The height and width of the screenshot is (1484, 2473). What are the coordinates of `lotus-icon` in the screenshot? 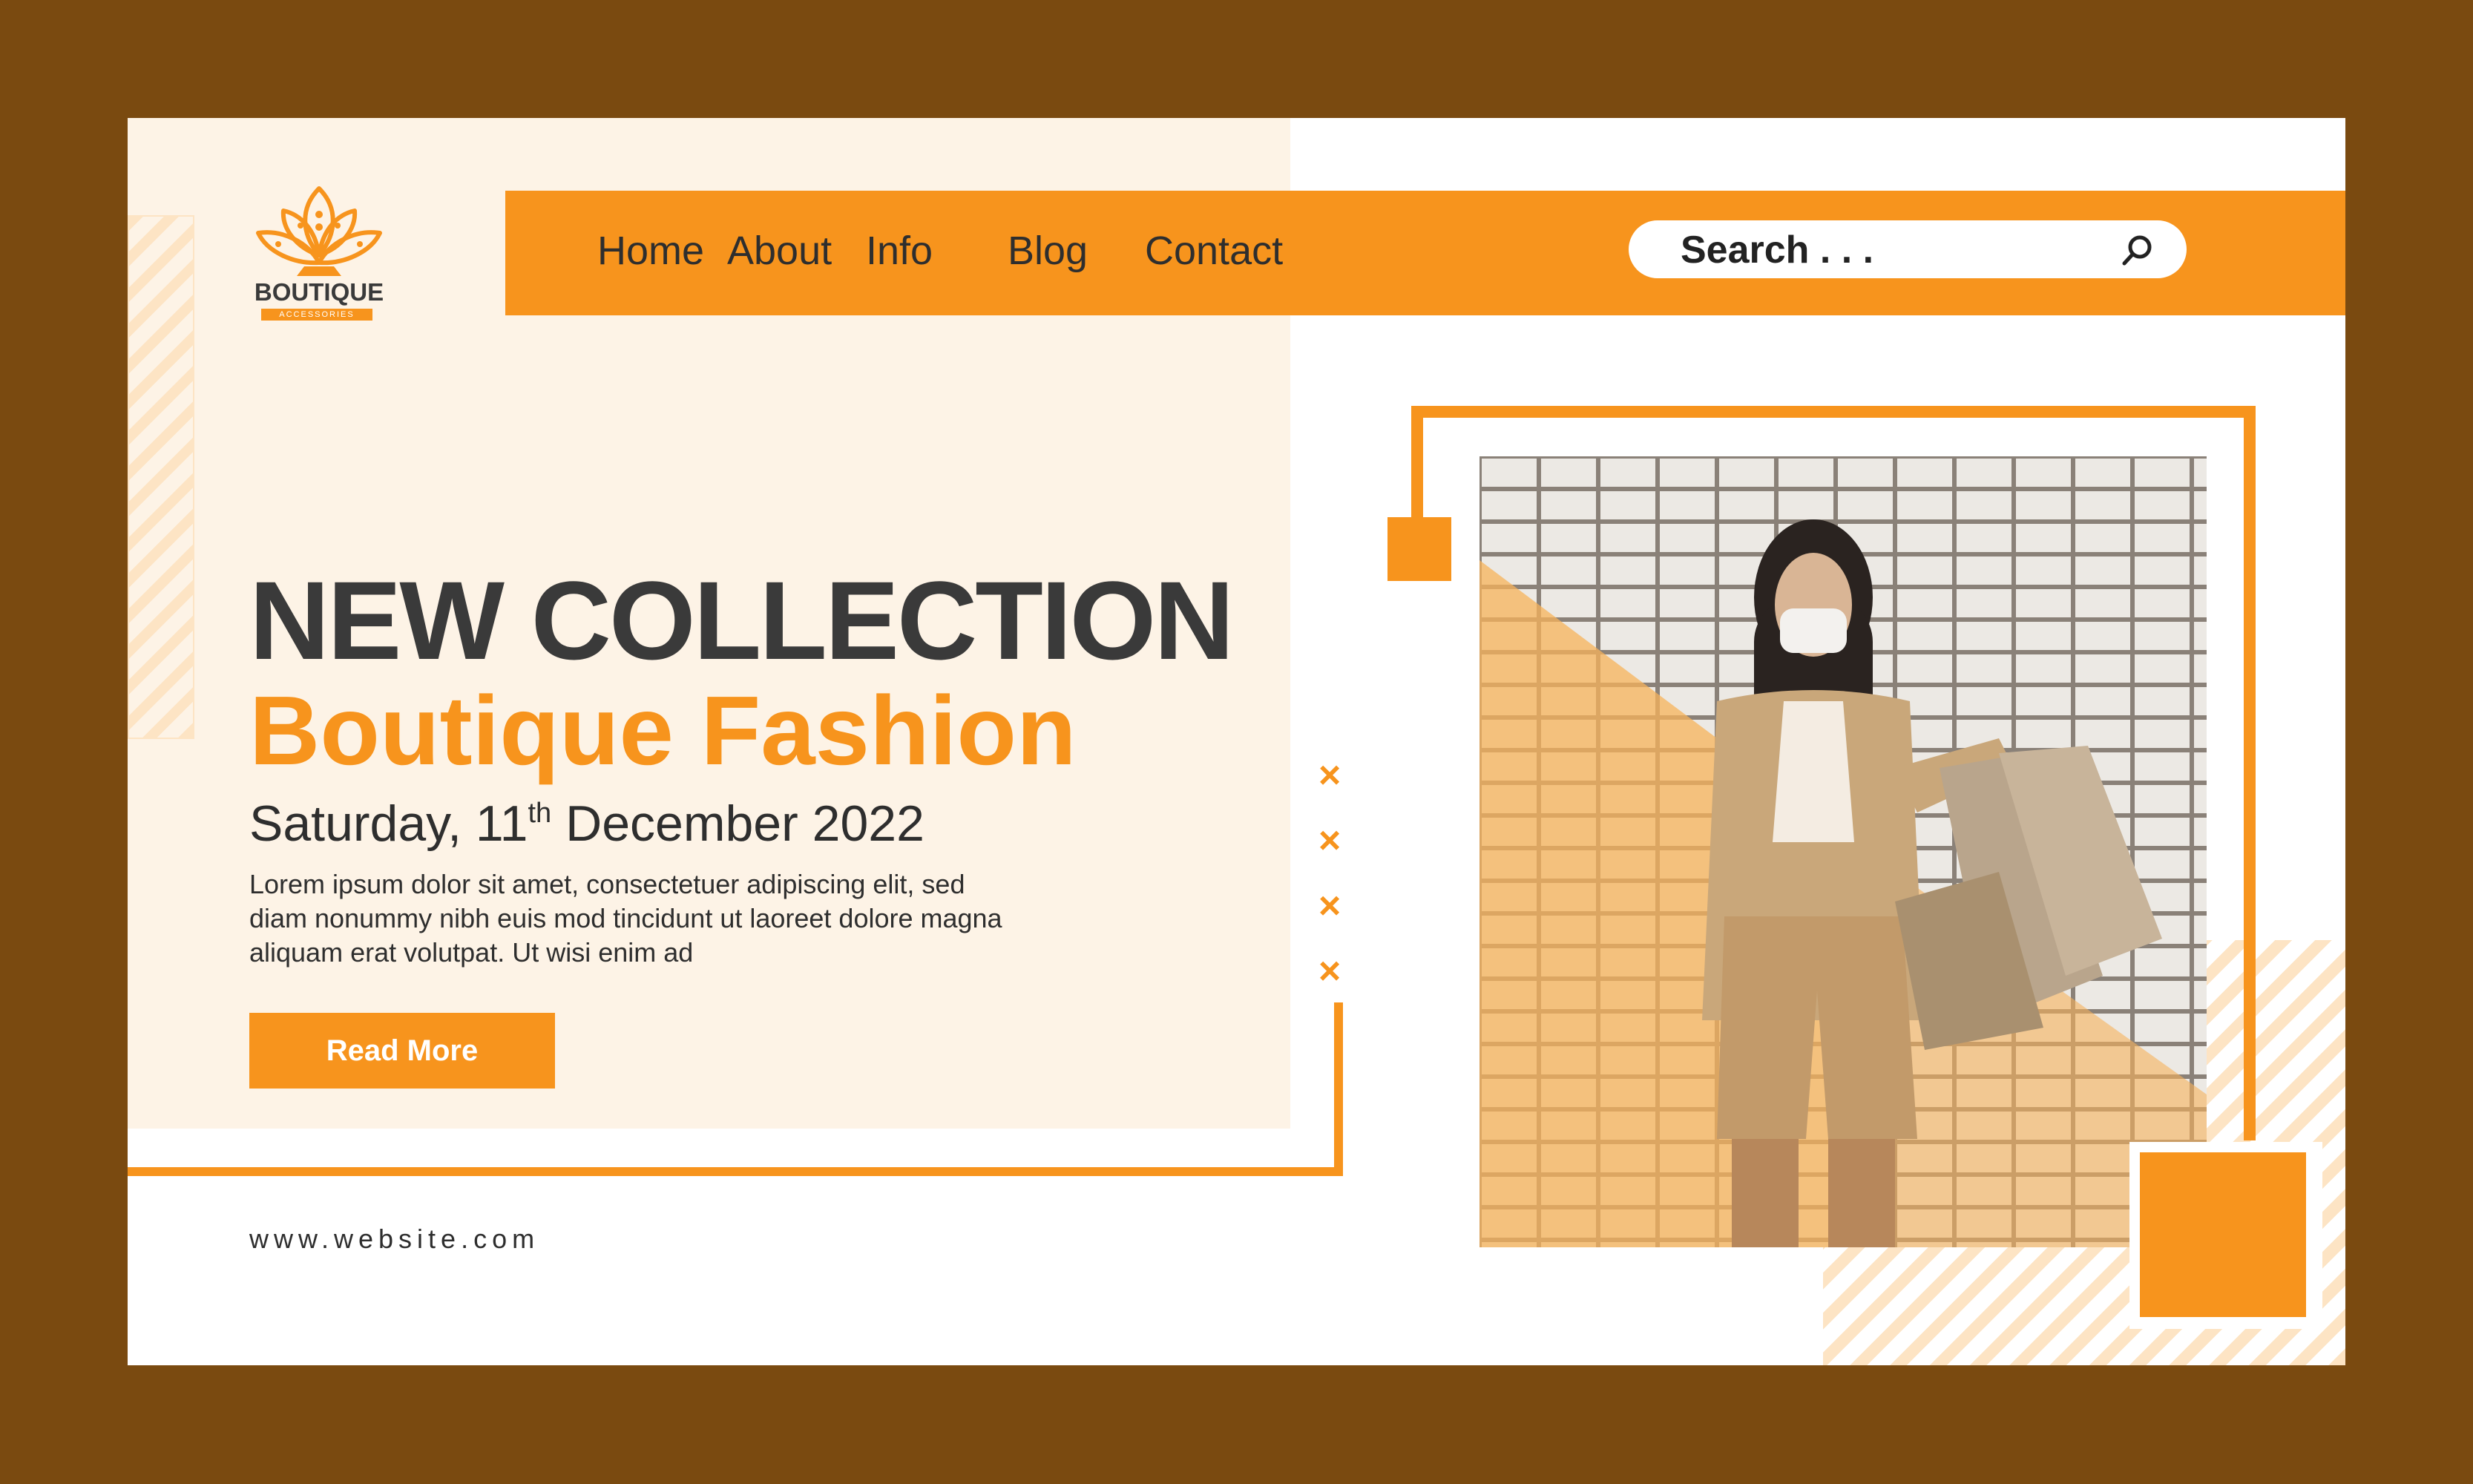 It's located at (319, 231).